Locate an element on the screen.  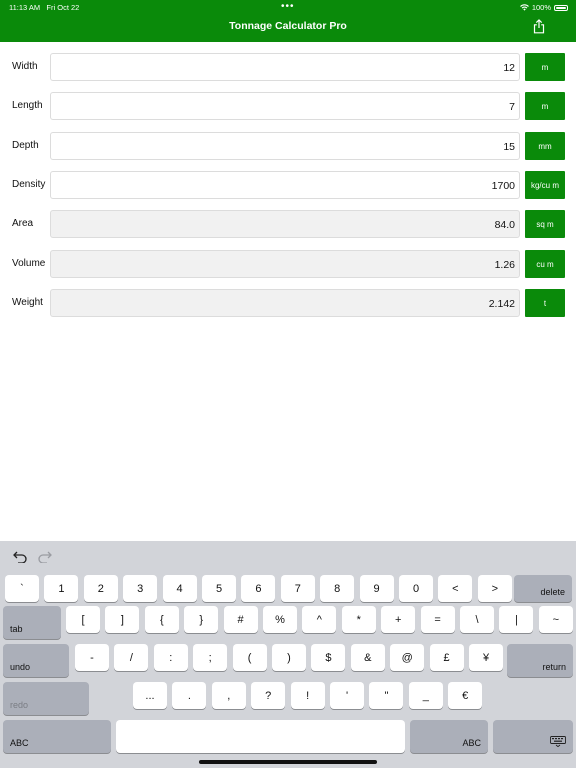
abc-key-right: ABC is located at coordinates (449, 736).